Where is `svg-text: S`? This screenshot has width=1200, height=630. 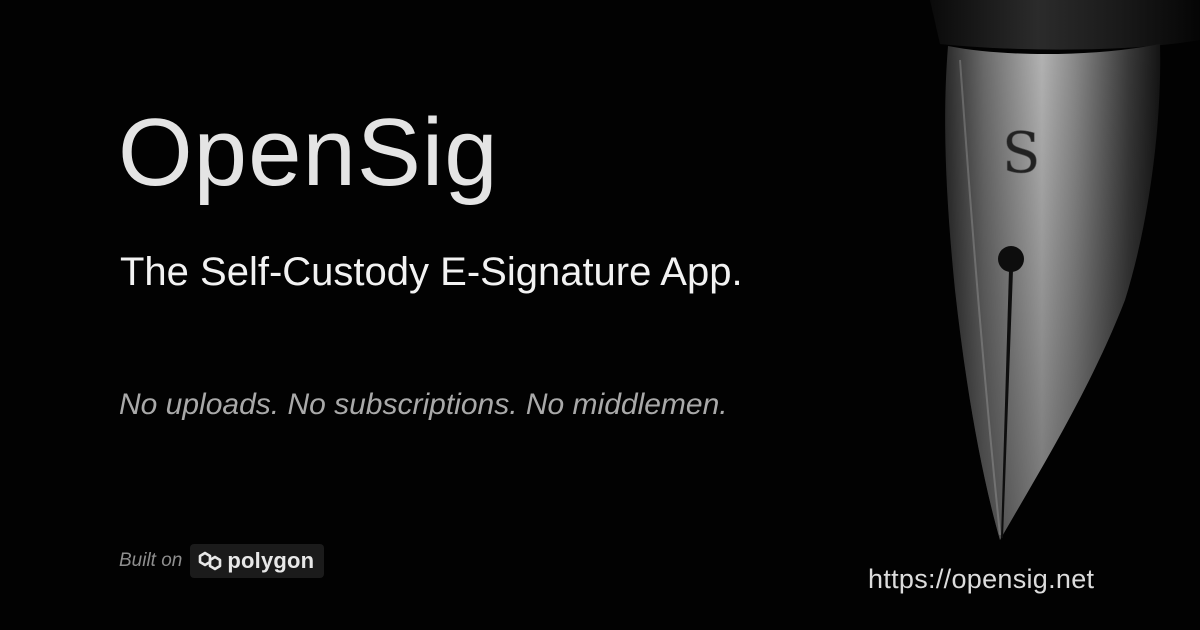 svg-text: S is located at coordinates (1021, 153).